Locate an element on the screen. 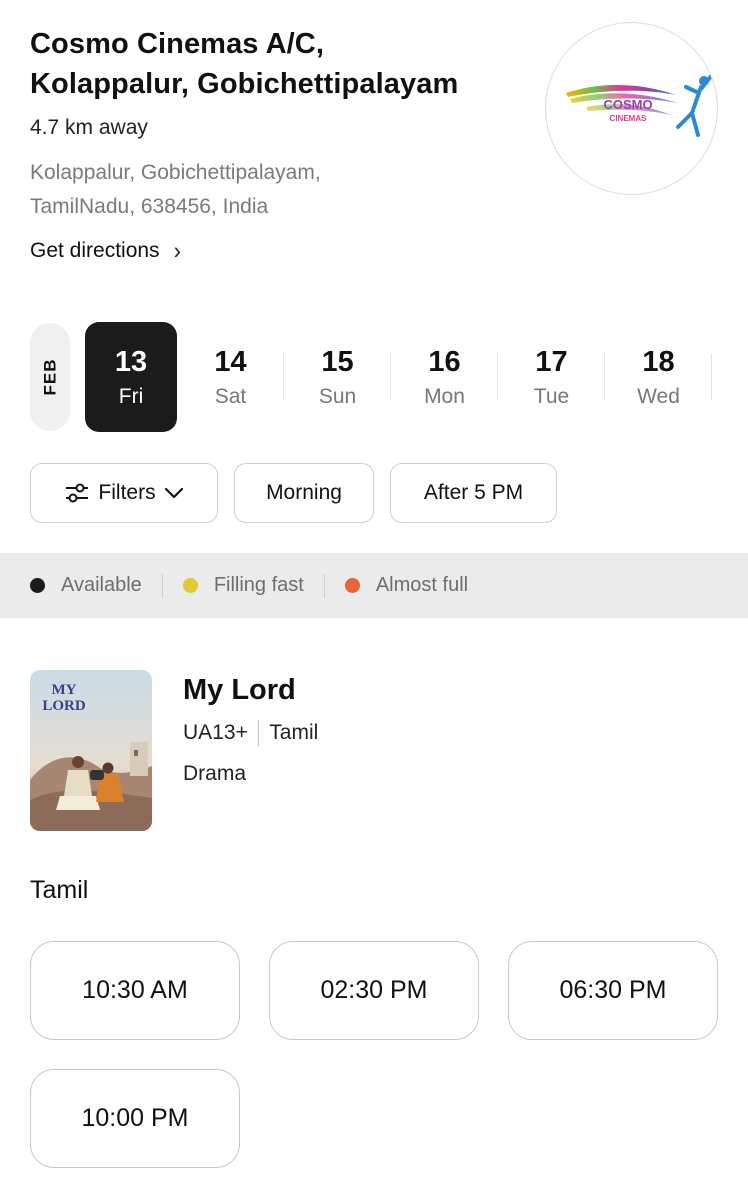 This screenshot has width=748, height=1200. legend-almost-full: Almost full is located at coordinates (406, 585).